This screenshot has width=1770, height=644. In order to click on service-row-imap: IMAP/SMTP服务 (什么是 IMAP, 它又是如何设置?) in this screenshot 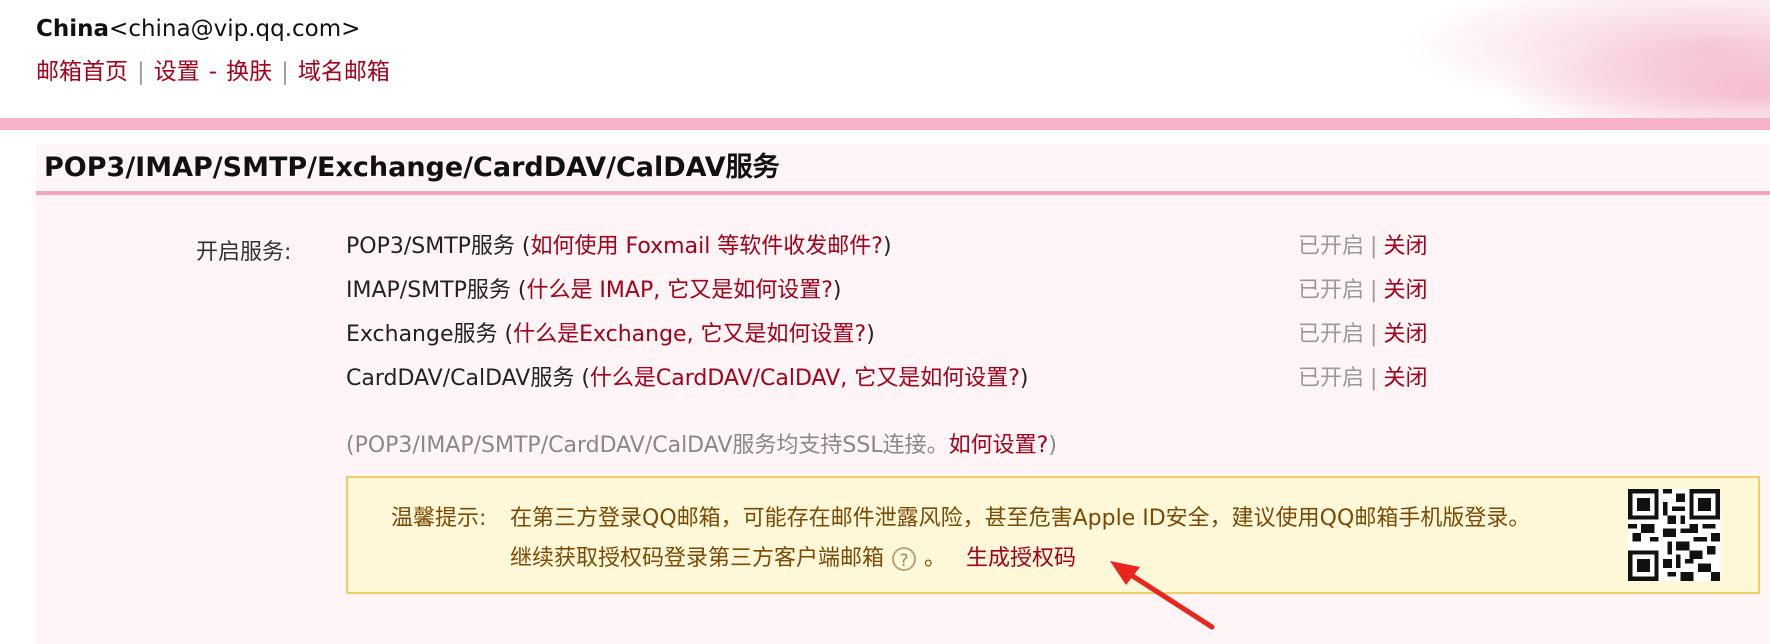, I will do `click(593, 288)`.